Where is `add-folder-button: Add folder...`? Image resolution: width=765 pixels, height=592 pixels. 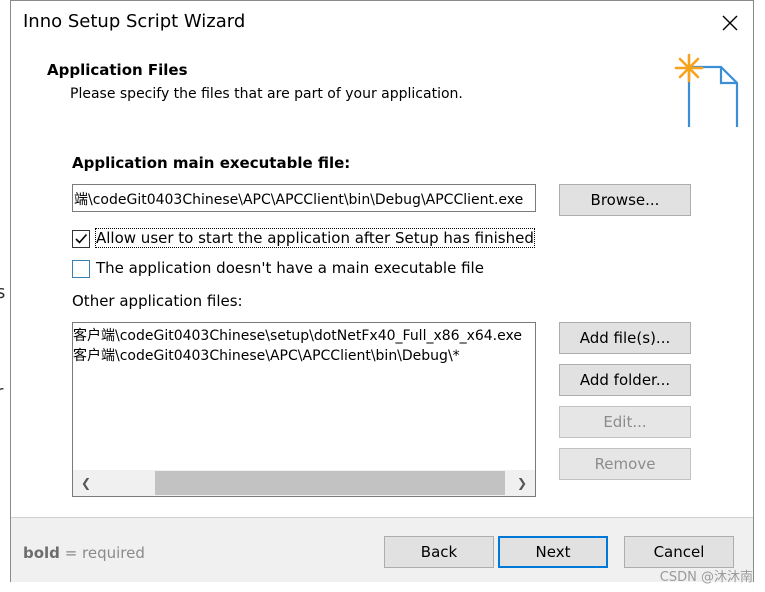
add-folder-button: Add folder... is located at coordinates (625, 380).